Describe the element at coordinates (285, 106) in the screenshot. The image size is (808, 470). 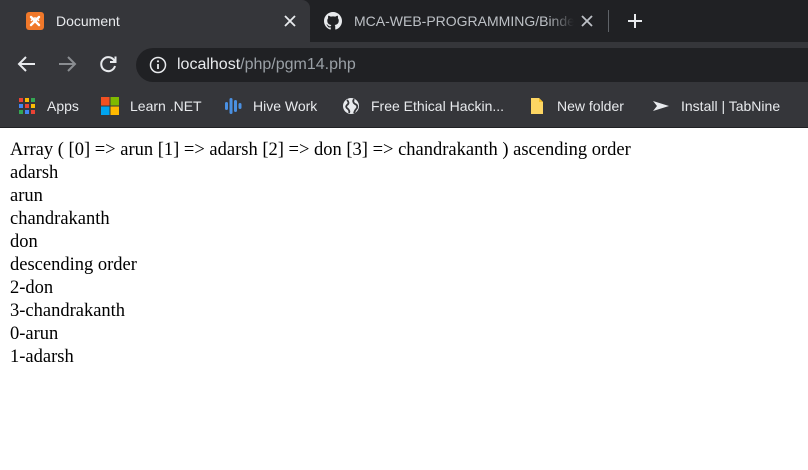
I see `bookmark-label: Hive Work` at that location.